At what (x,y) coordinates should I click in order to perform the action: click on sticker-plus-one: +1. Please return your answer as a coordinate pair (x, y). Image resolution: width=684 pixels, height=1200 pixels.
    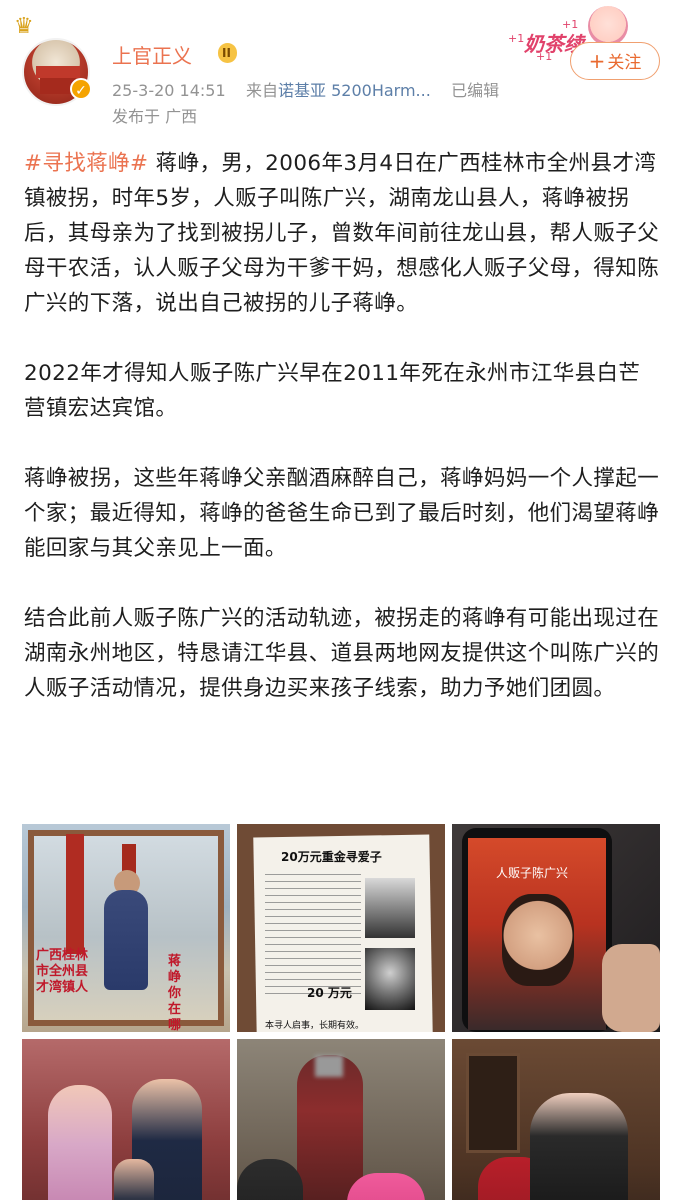
    Looking at the image, I should click on (516, 38).